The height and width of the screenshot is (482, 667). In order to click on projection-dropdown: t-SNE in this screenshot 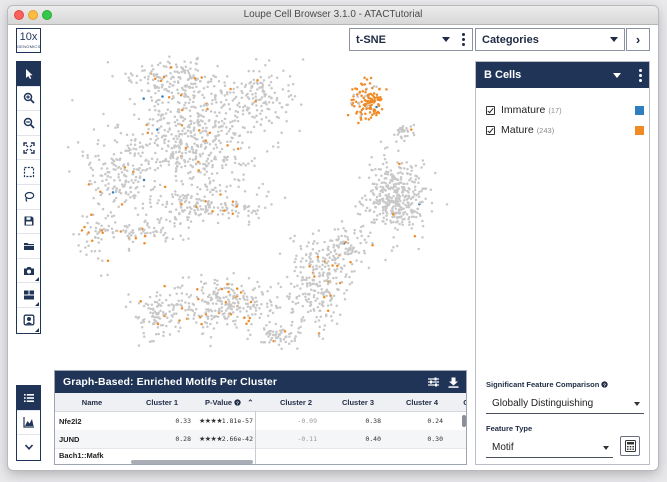, I will do `click(411, 39)`.